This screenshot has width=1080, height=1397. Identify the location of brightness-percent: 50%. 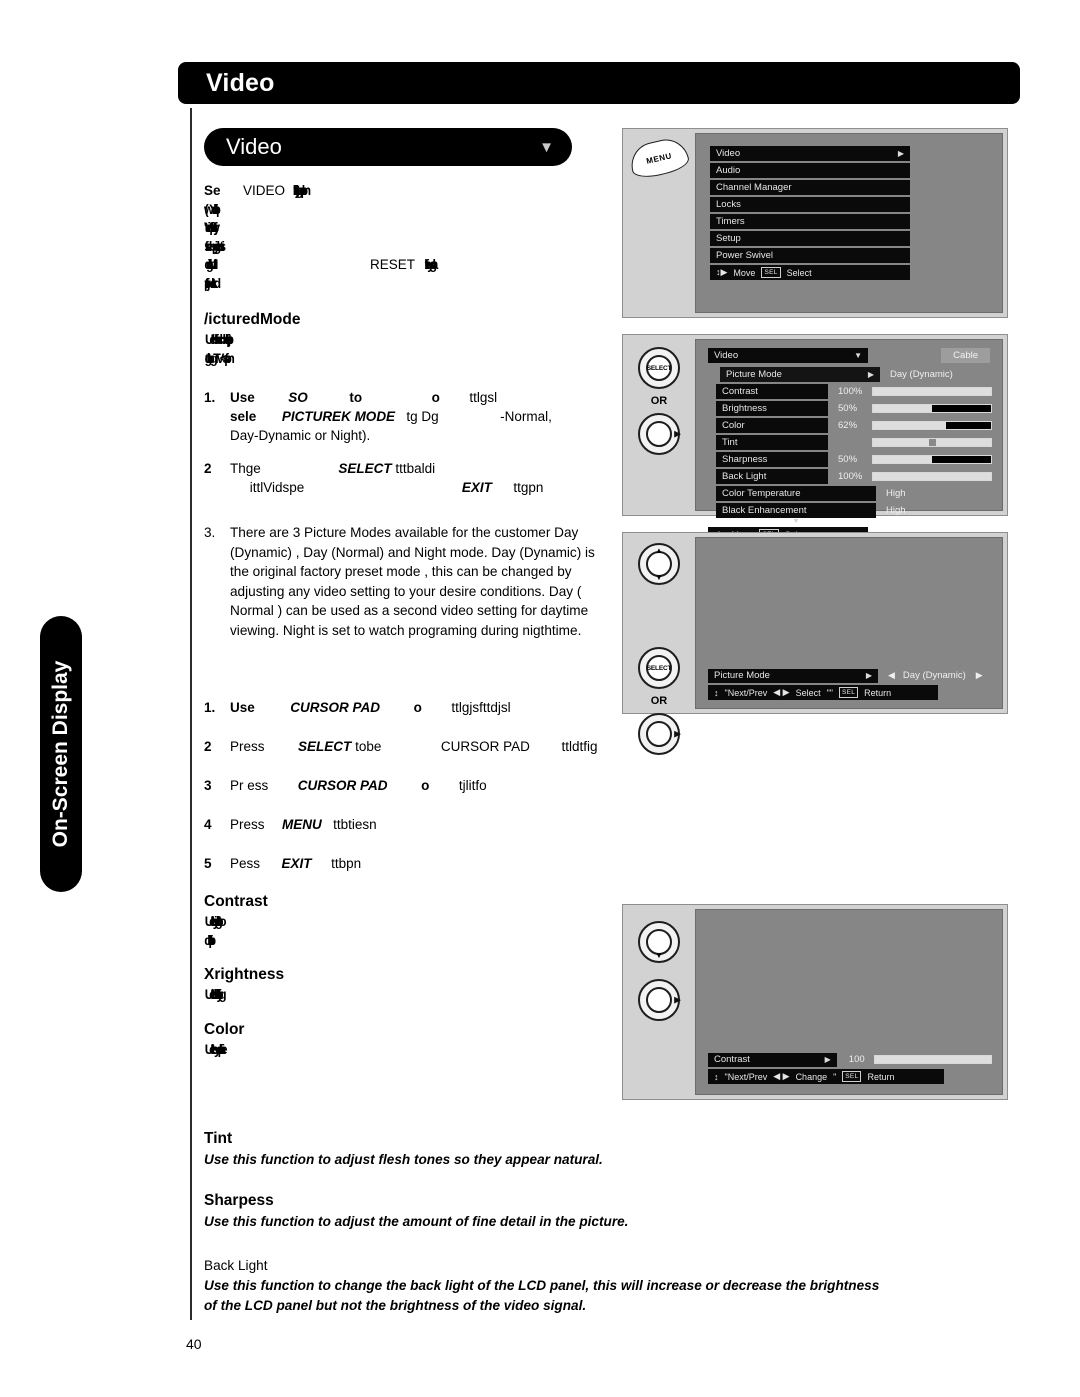
(848, 408).